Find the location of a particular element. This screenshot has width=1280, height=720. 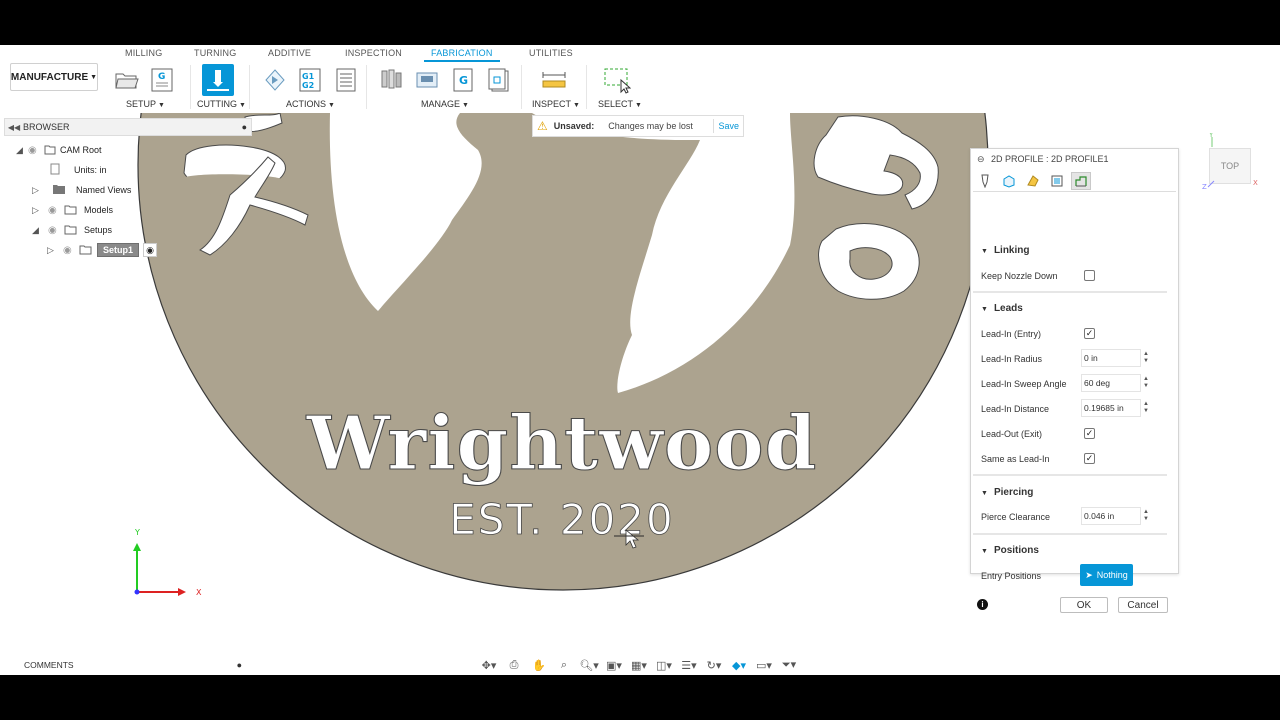

post-process-icon: G1 G2 is located at coordinates (310, 80).